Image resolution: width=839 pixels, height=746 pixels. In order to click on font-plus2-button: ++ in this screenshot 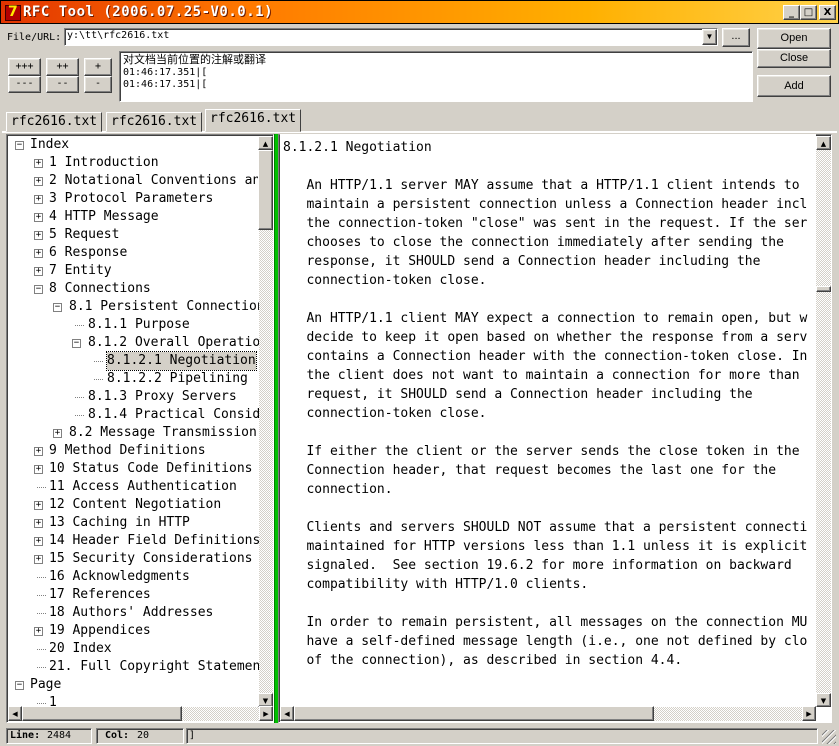, I will do `click(62, 67)`.